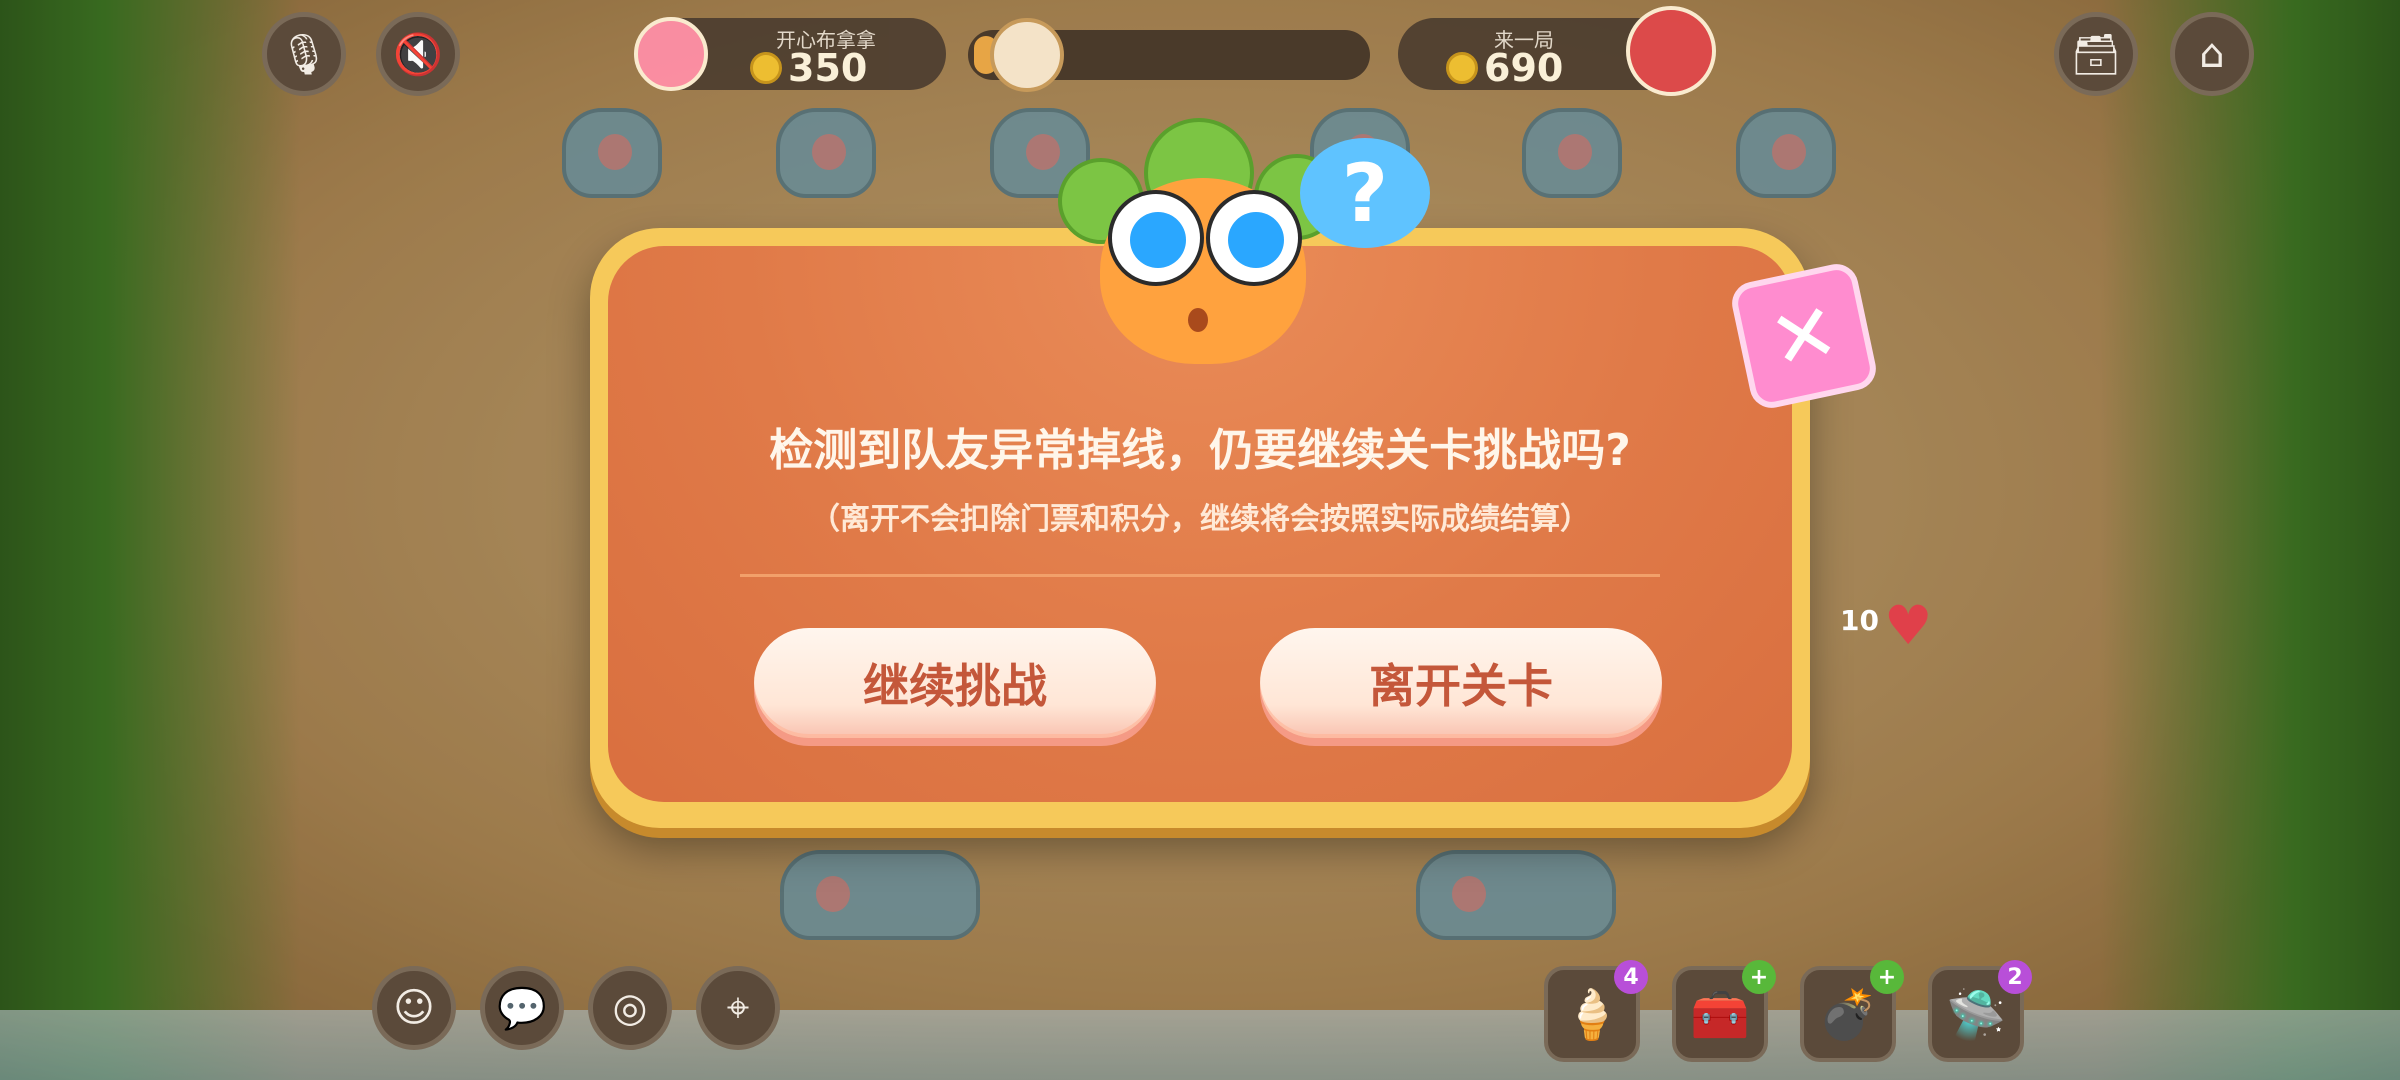 Image resolution: width=2400 pixels, height=1080 pixels. I want to click on chat-button: 💬, so click(522, 1008).